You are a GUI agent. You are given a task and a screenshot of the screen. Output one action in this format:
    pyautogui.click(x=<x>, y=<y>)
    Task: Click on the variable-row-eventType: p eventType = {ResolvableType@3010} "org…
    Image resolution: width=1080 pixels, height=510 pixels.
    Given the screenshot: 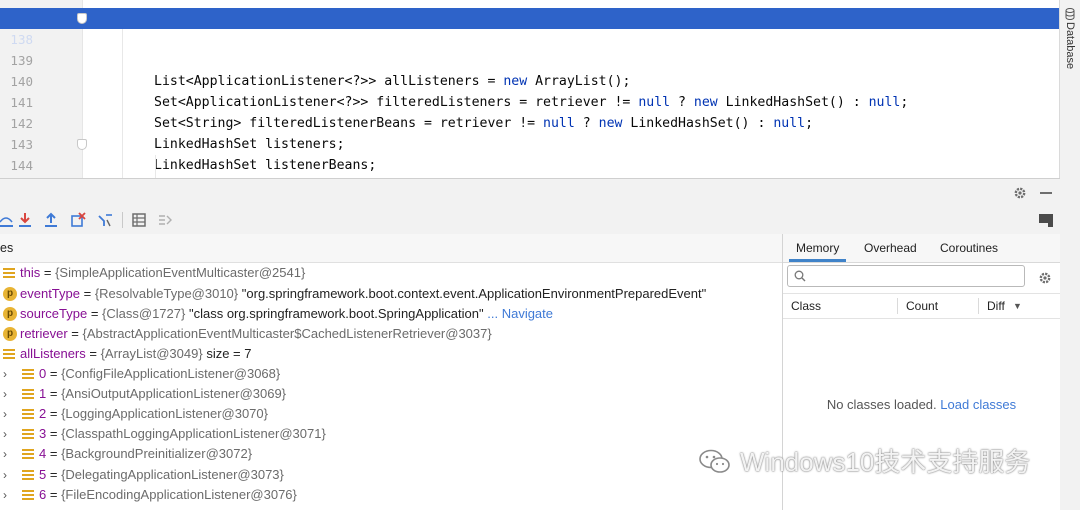 What is the action you would take?
    pyautogui.click(x=391, y=294)
    